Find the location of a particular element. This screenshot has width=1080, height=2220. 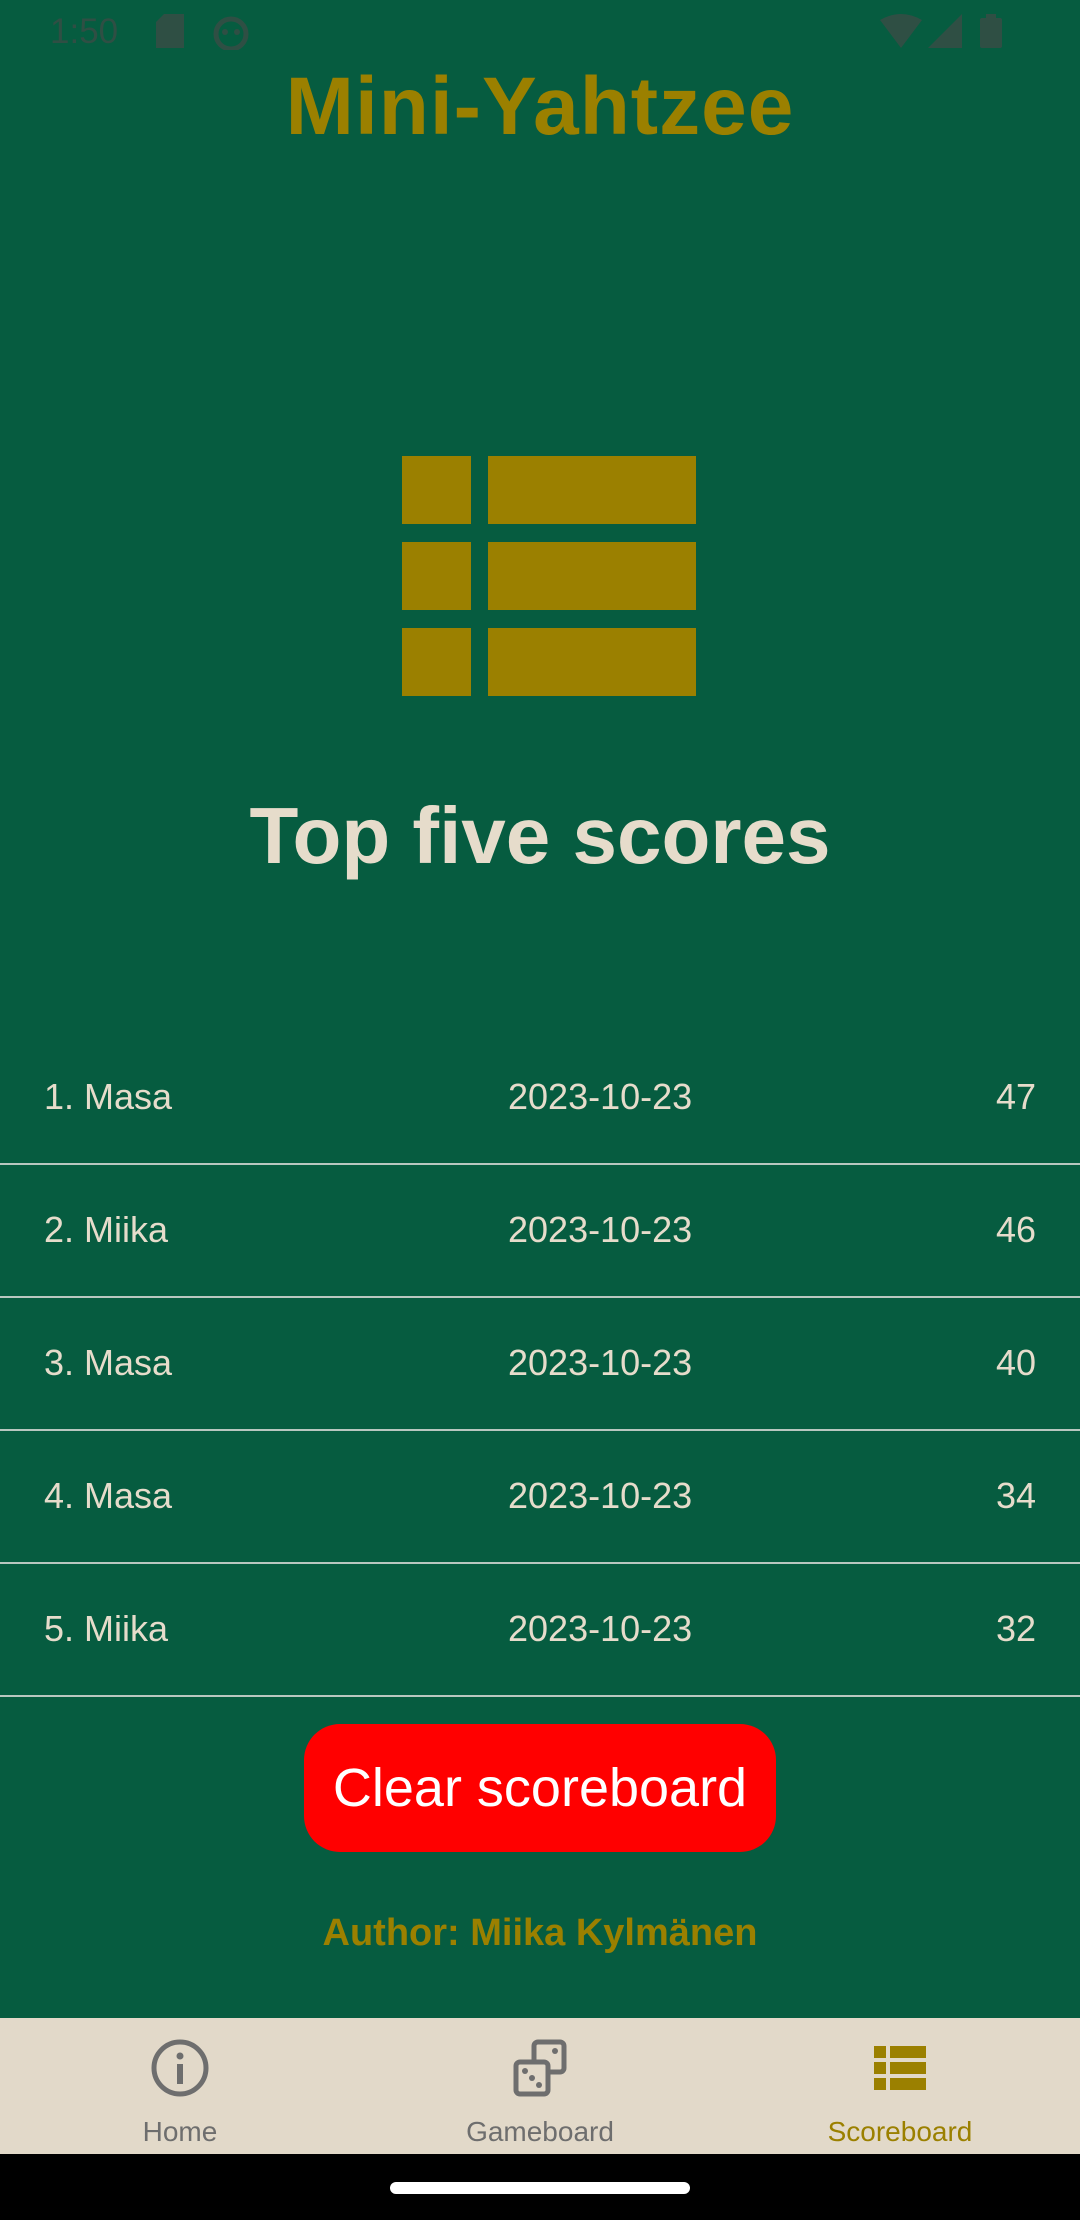

android-debug-icon is located at coordinates (231, 34).